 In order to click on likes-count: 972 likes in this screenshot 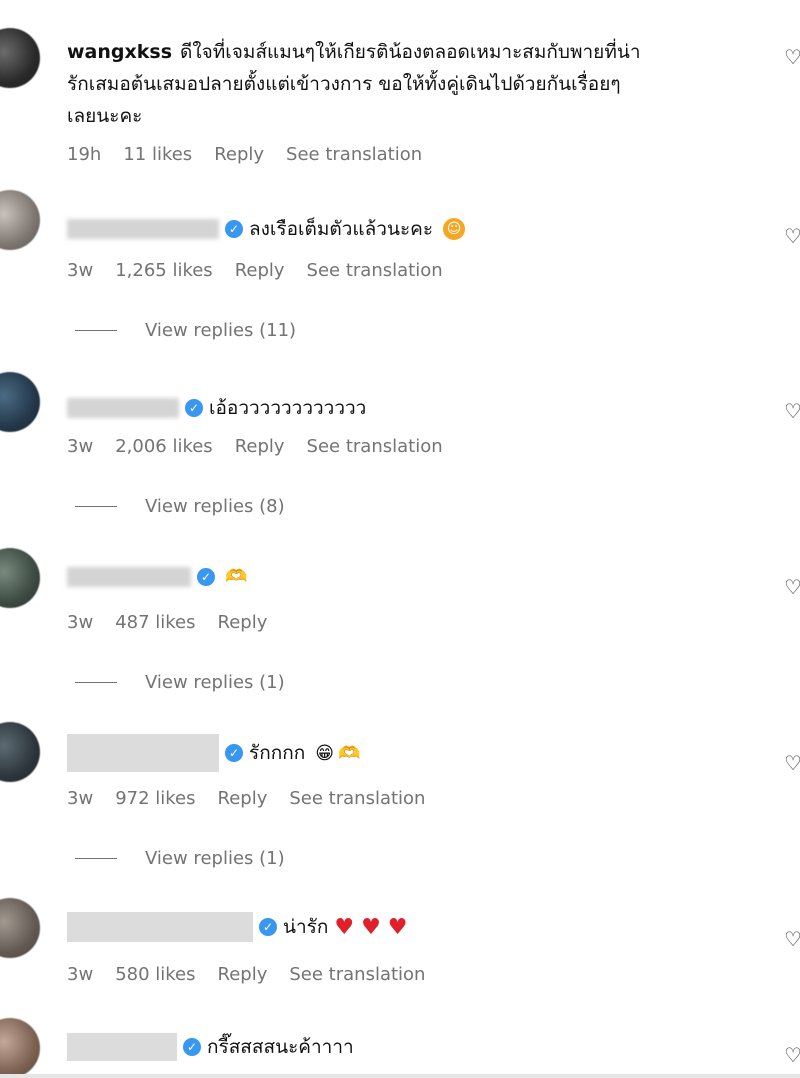, I will do `click(155, 798)`.